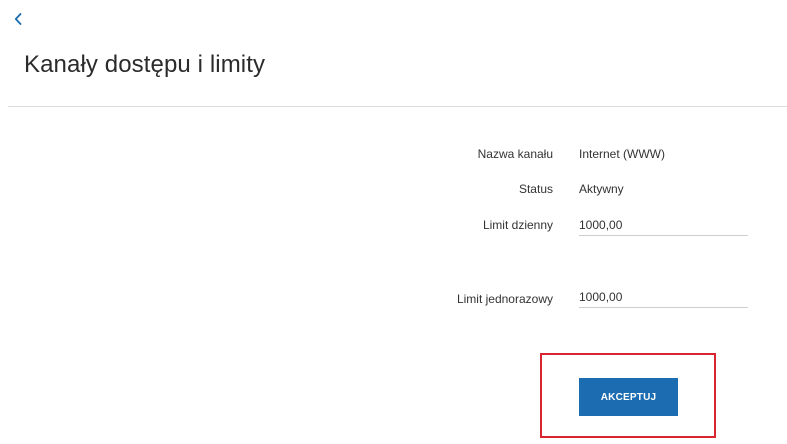 Image resolution: width=787 pixels, height=444 pixels. I want to click on chevron-left-icon, so click(18, 19).